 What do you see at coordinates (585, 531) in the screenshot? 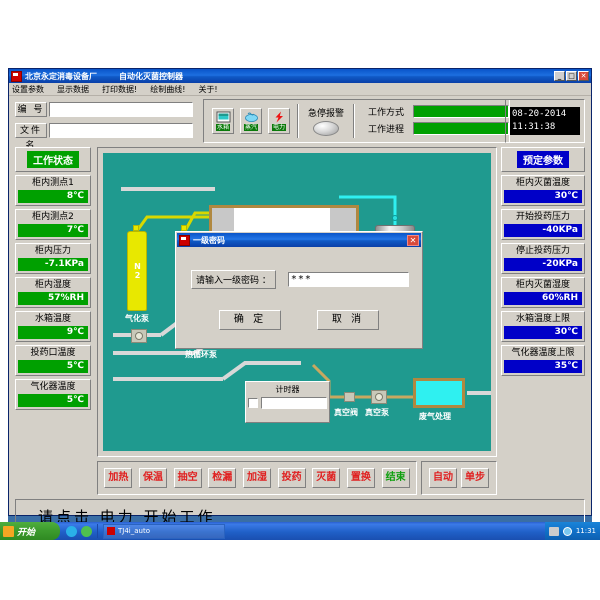
I see `tray-clock-label: 11:31` at bounding box center [585, 531].